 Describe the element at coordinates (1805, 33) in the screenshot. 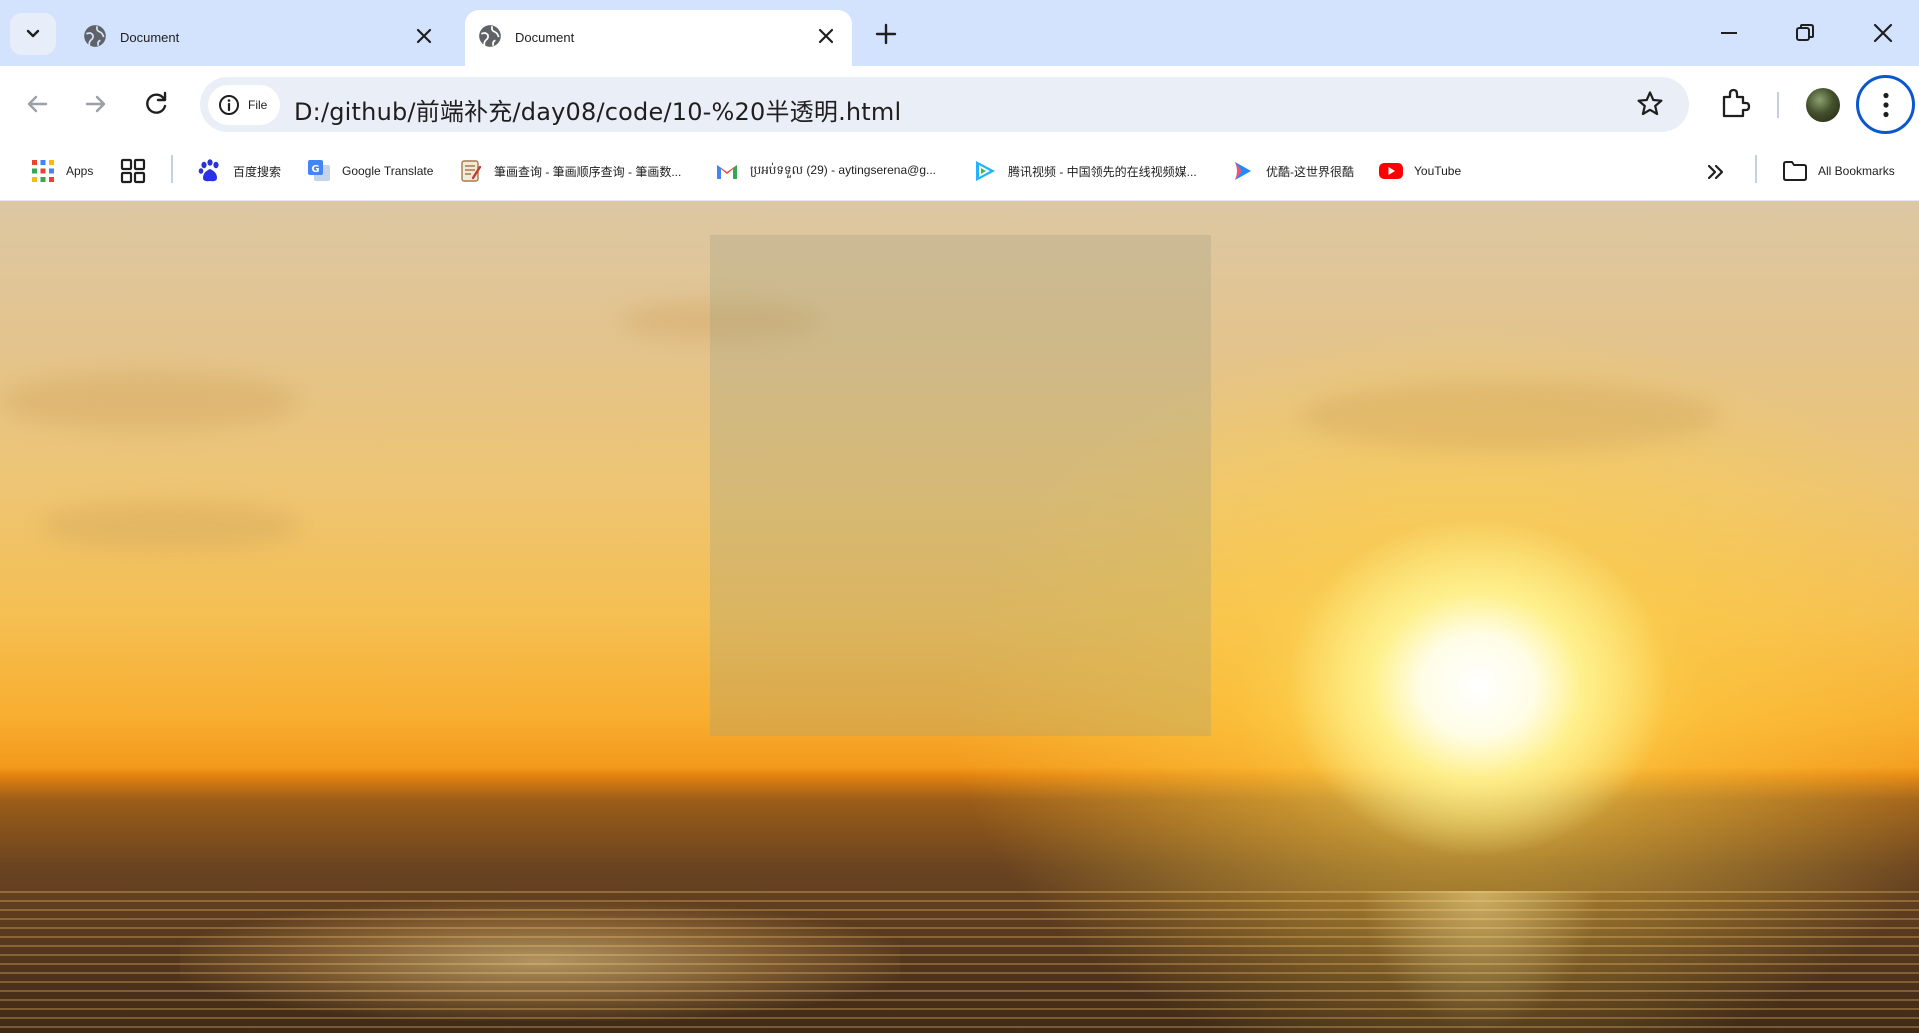

I see `restore-icon` at that location.